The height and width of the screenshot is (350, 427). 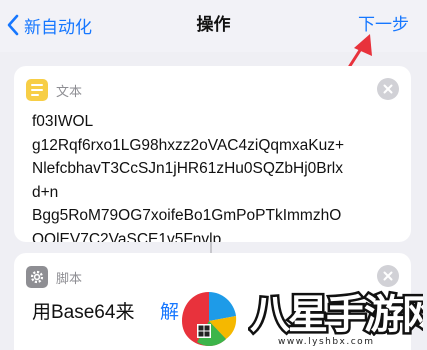 I want to click on script-description: 用Base64来, so click(x=83, y=312).